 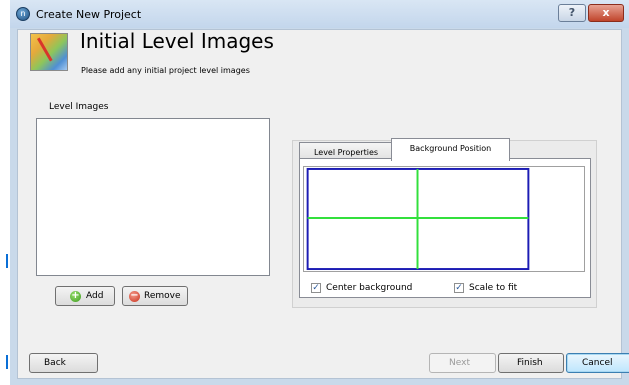 What do you see at coordinates (316, 288) in the screenshot?
I see `center-background-checkbox: ✓` at bounding box center [316, 288].